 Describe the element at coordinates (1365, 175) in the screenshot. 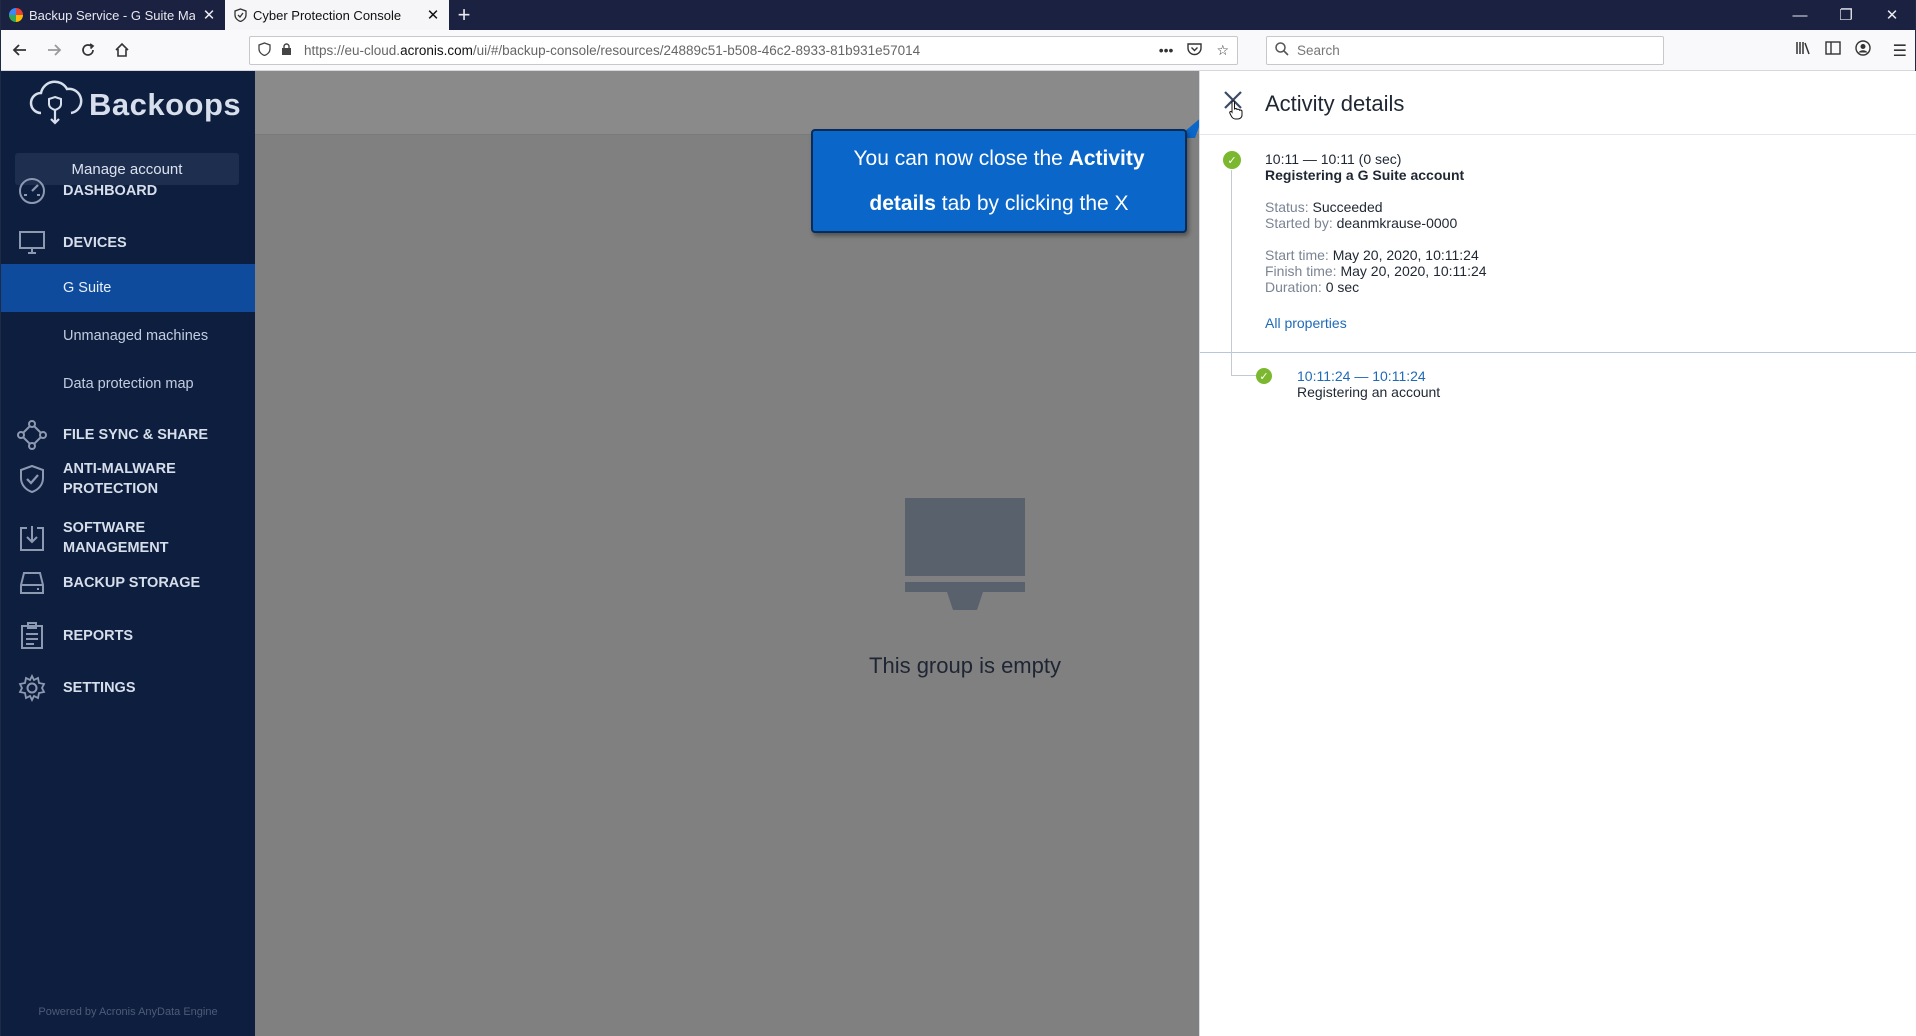

I see `activity-name: Registering a G Suite account` at that location.